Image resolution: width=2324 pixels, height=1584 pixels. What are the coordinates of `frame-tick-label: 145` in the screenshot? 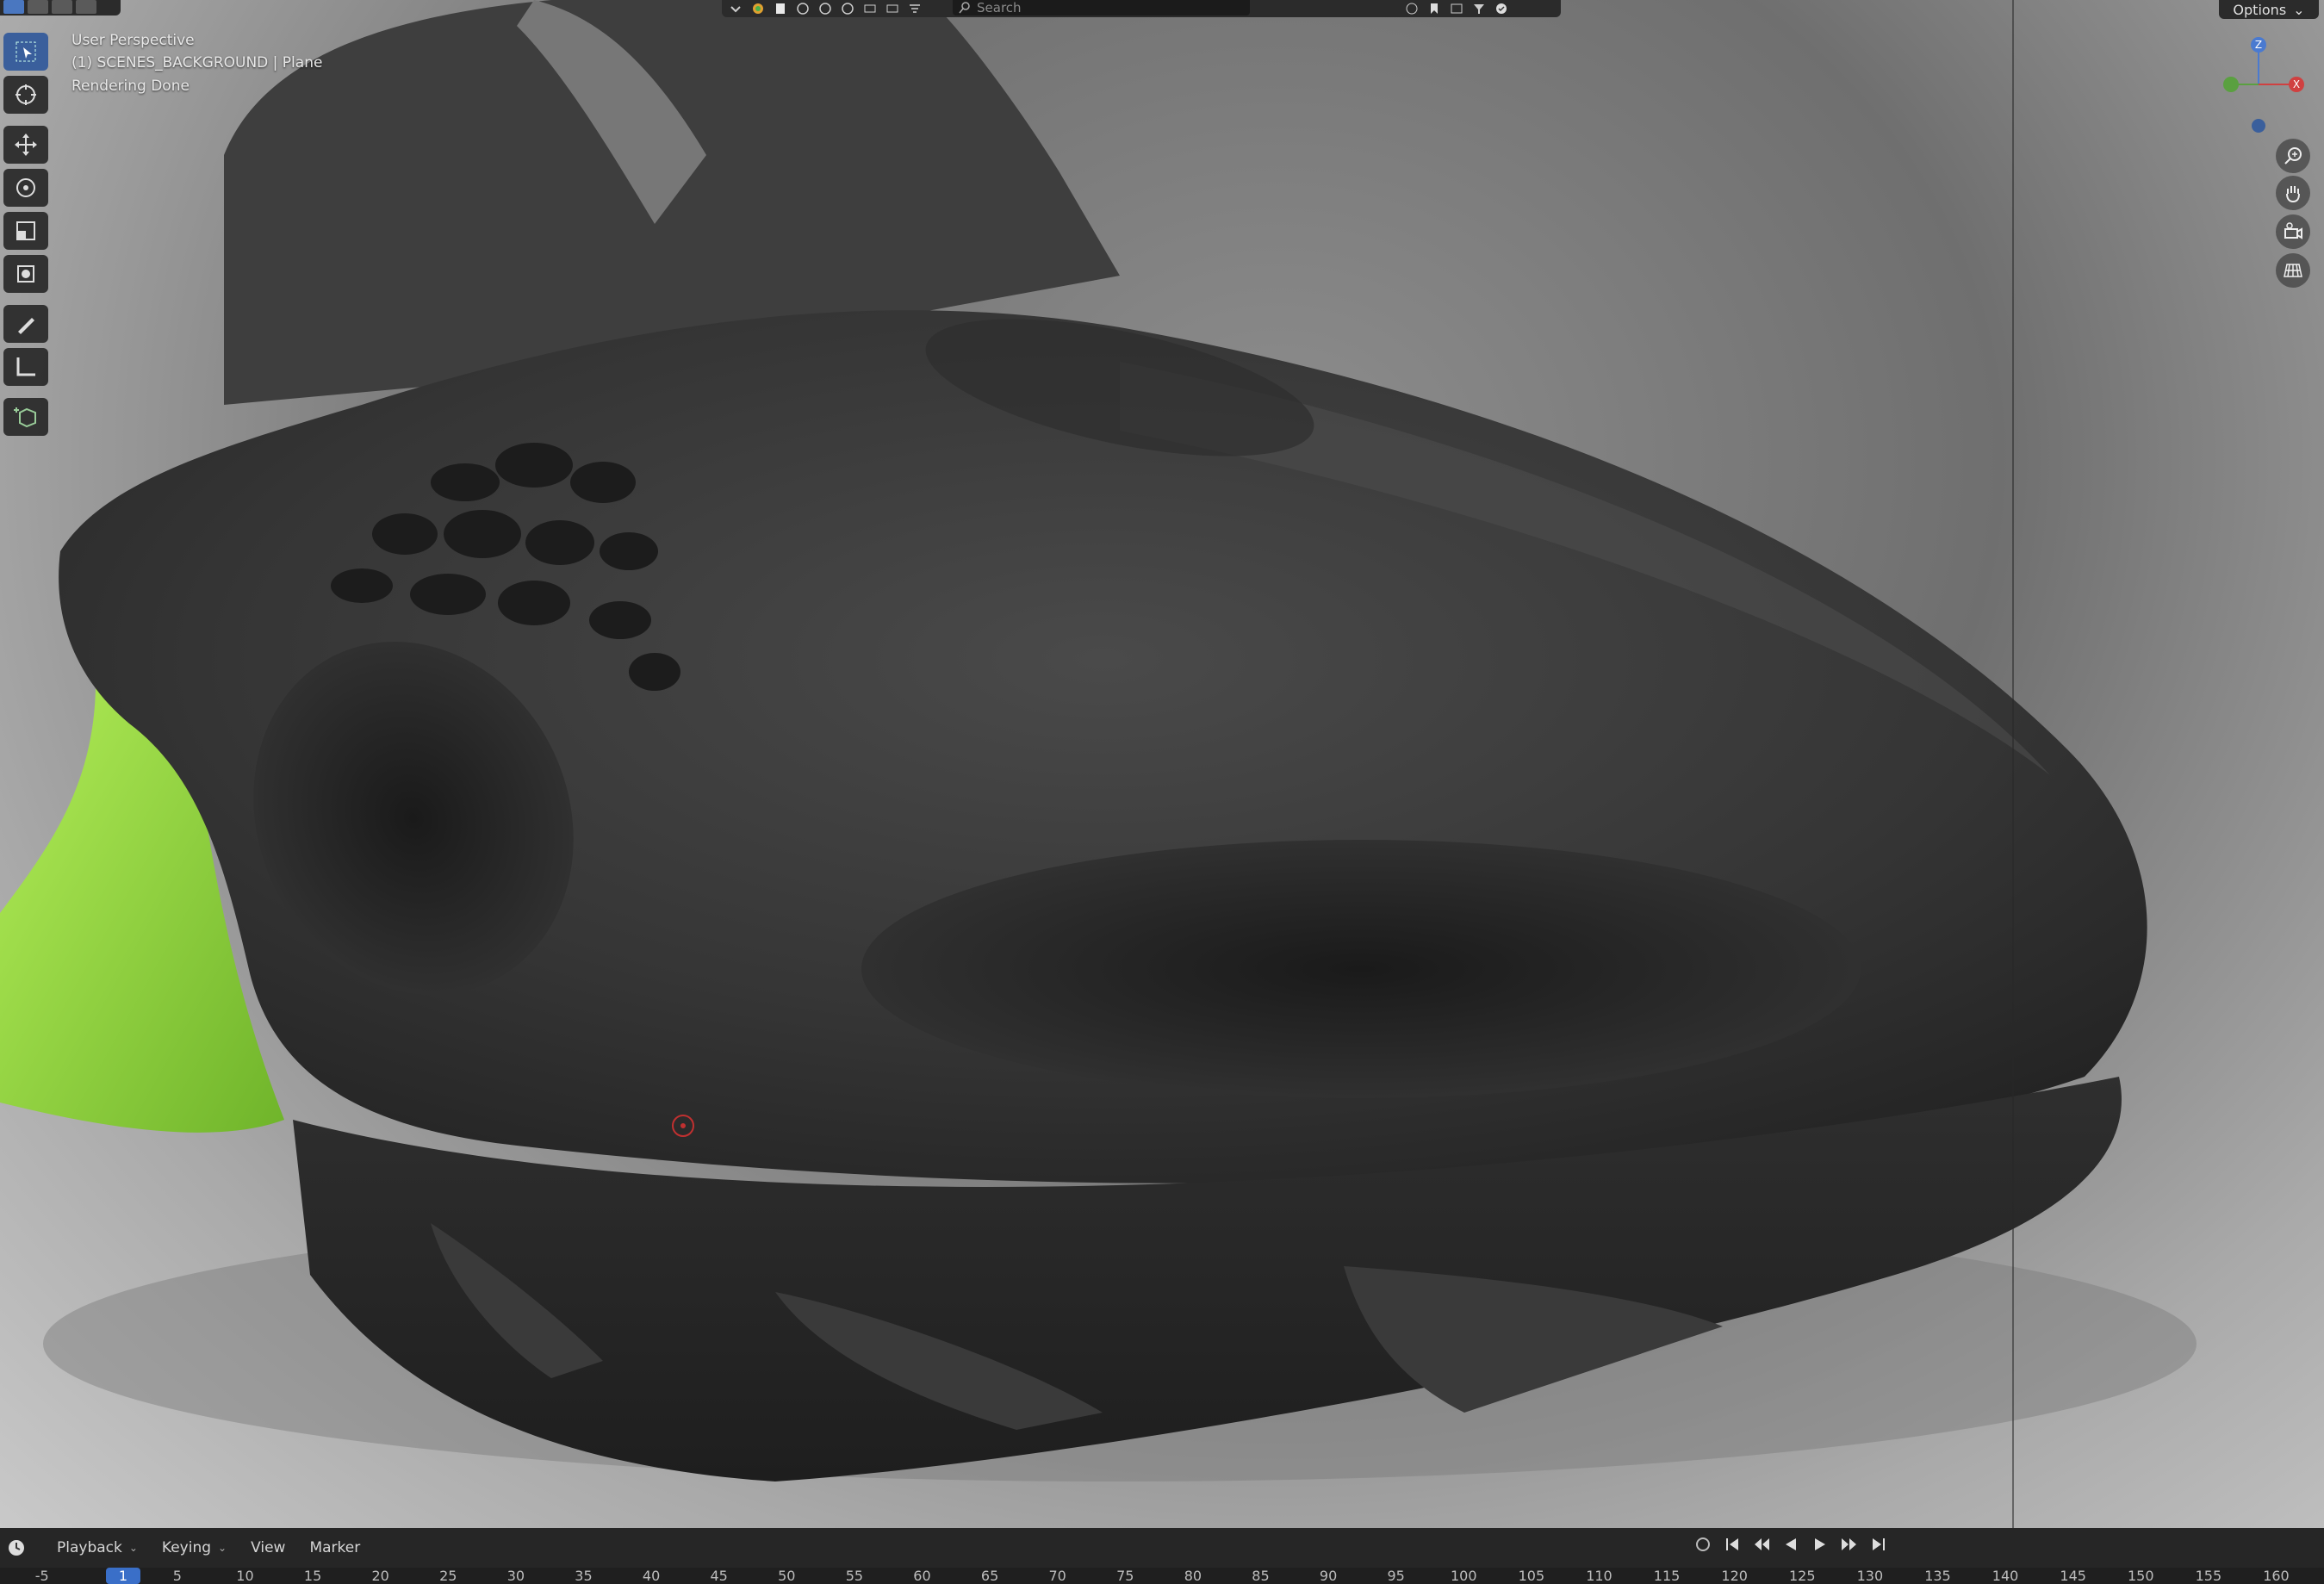 It's located at (2073, 1576).